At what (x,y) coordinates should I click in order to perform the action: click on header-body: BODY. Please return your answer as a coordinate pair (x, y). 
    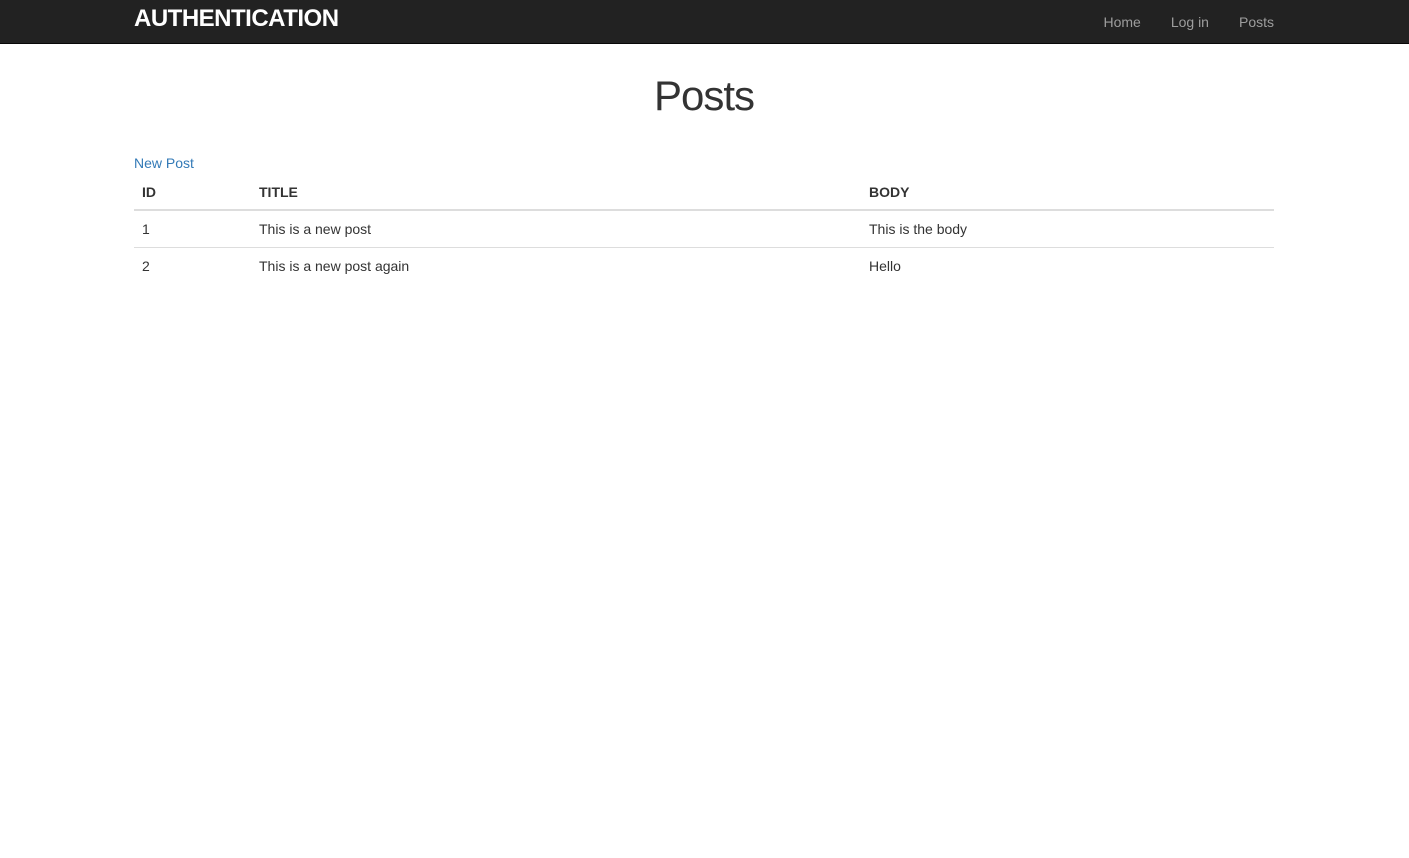
    Looking at the image, I should click on (1067, 193).